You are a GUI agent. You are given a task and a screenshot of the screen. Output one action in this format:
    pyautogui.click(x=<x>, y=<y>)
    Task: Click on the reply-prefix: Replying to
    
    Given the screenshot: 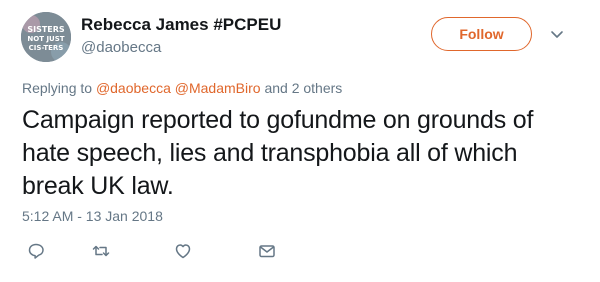 What is the action you would take?
    pyautogui.click(x=57, y=88)
    